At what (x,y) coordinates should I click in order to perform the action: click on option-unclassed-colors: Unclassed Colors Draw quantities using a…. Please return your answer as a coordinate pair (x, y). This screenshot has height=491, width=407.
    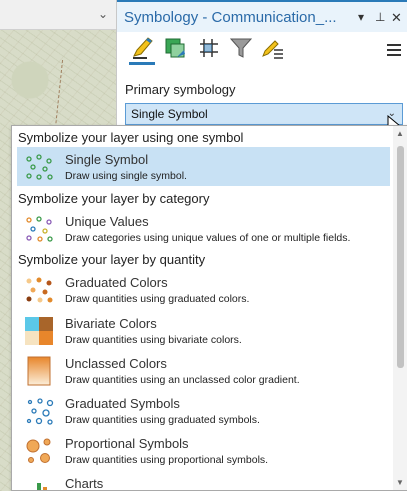
    Looking at the image, I should click on (203, 370).